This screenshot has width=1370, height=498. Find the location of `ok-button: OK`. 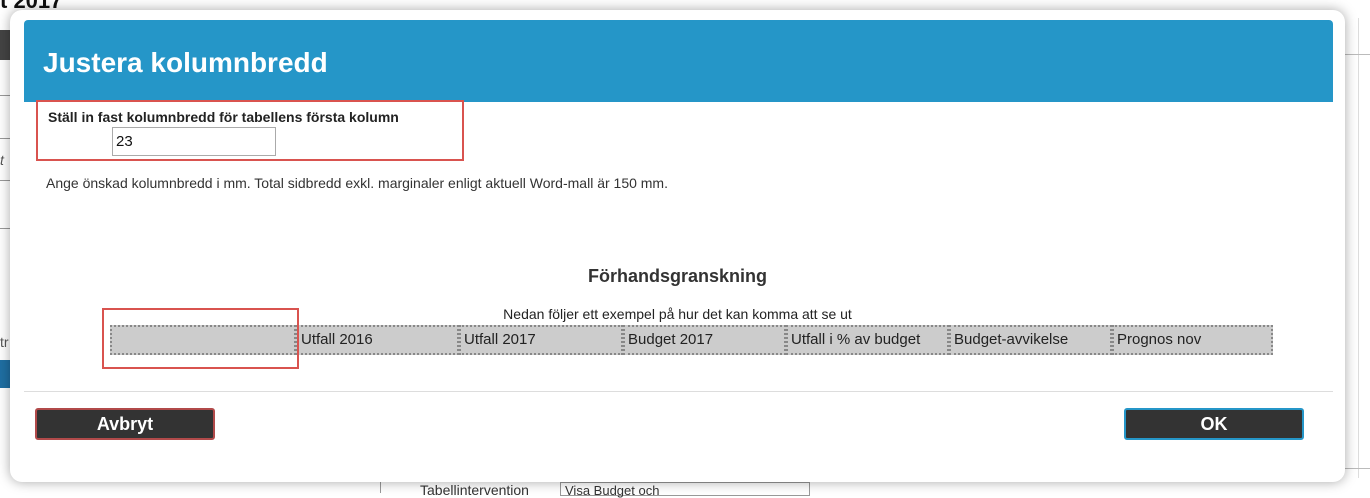

ok-button: OK is located at coordinates (1214, 424).